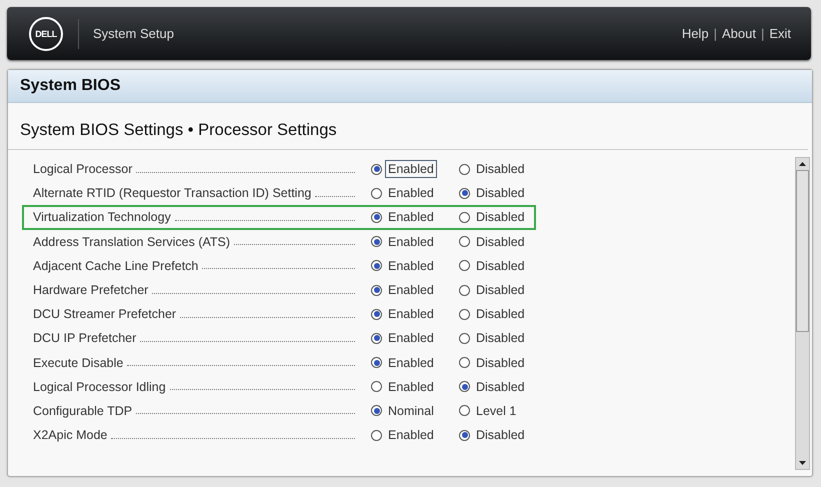 The image size is (821, 487). Describe the element at coordinates (82, 169) in the screenshot. I see `setting-label: Logical Processor` at that location.